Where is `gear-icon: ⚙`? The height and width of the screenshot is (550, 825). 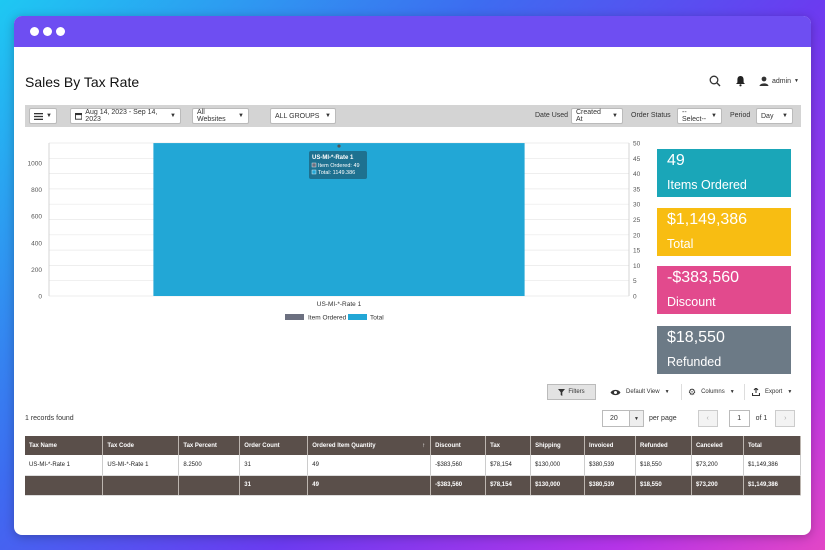
gear-icon: ⚙ is located at coordinates (692, 391).